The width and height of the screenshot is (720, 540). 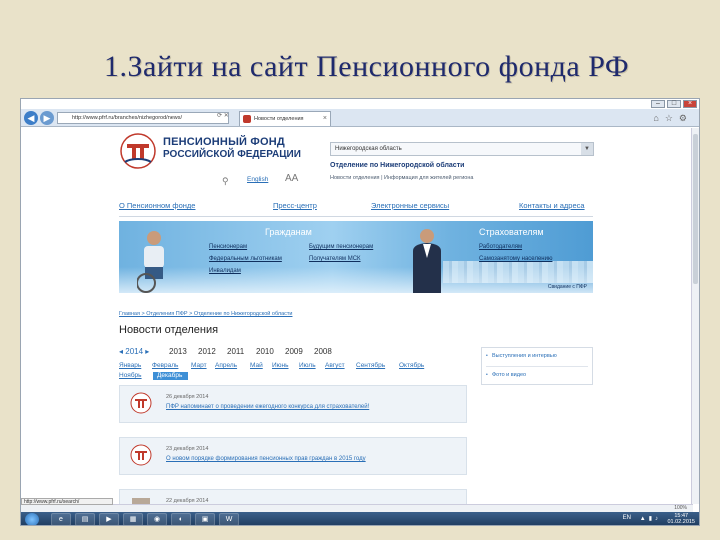 What do you see at coordinates (187, 449) in the screenshot?
I see `news-date: 23 декабря 2014` at bounding box center [187, 449].